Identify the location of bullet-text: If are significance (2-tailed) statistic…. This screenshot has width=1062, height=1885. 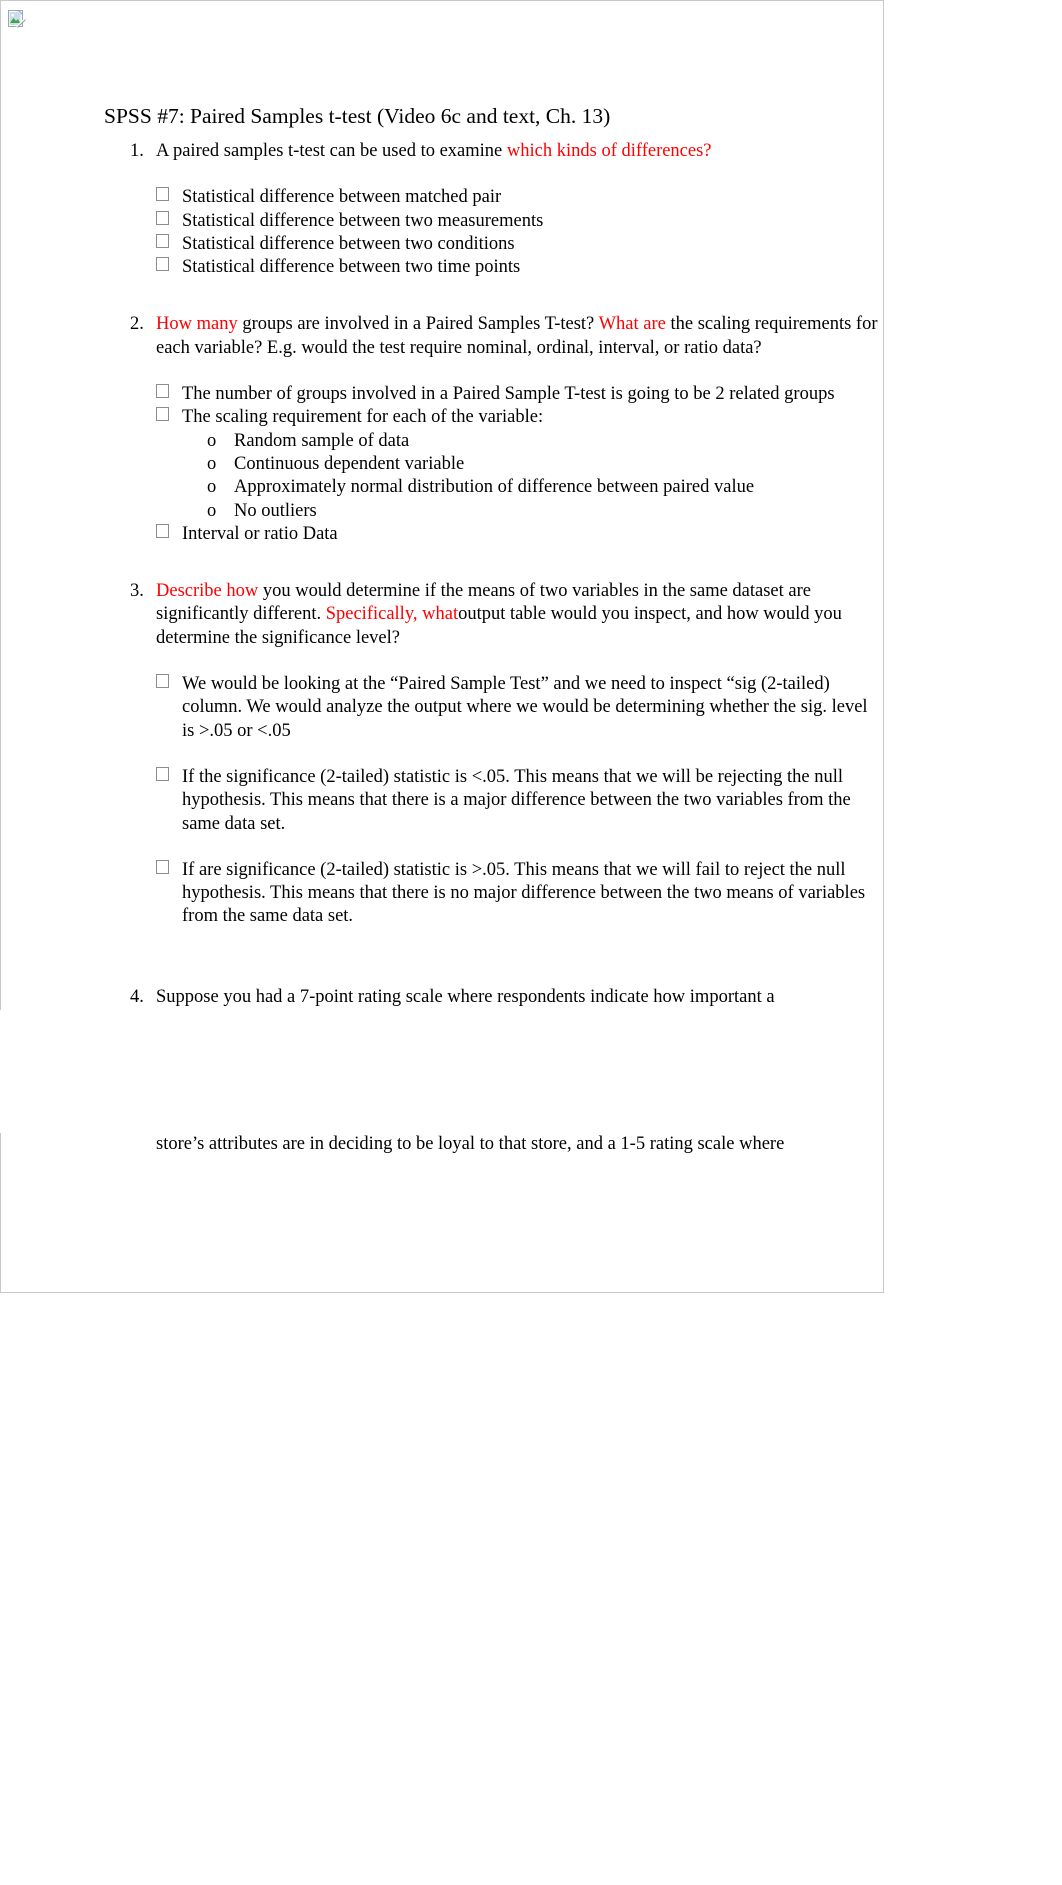
(524, 893).